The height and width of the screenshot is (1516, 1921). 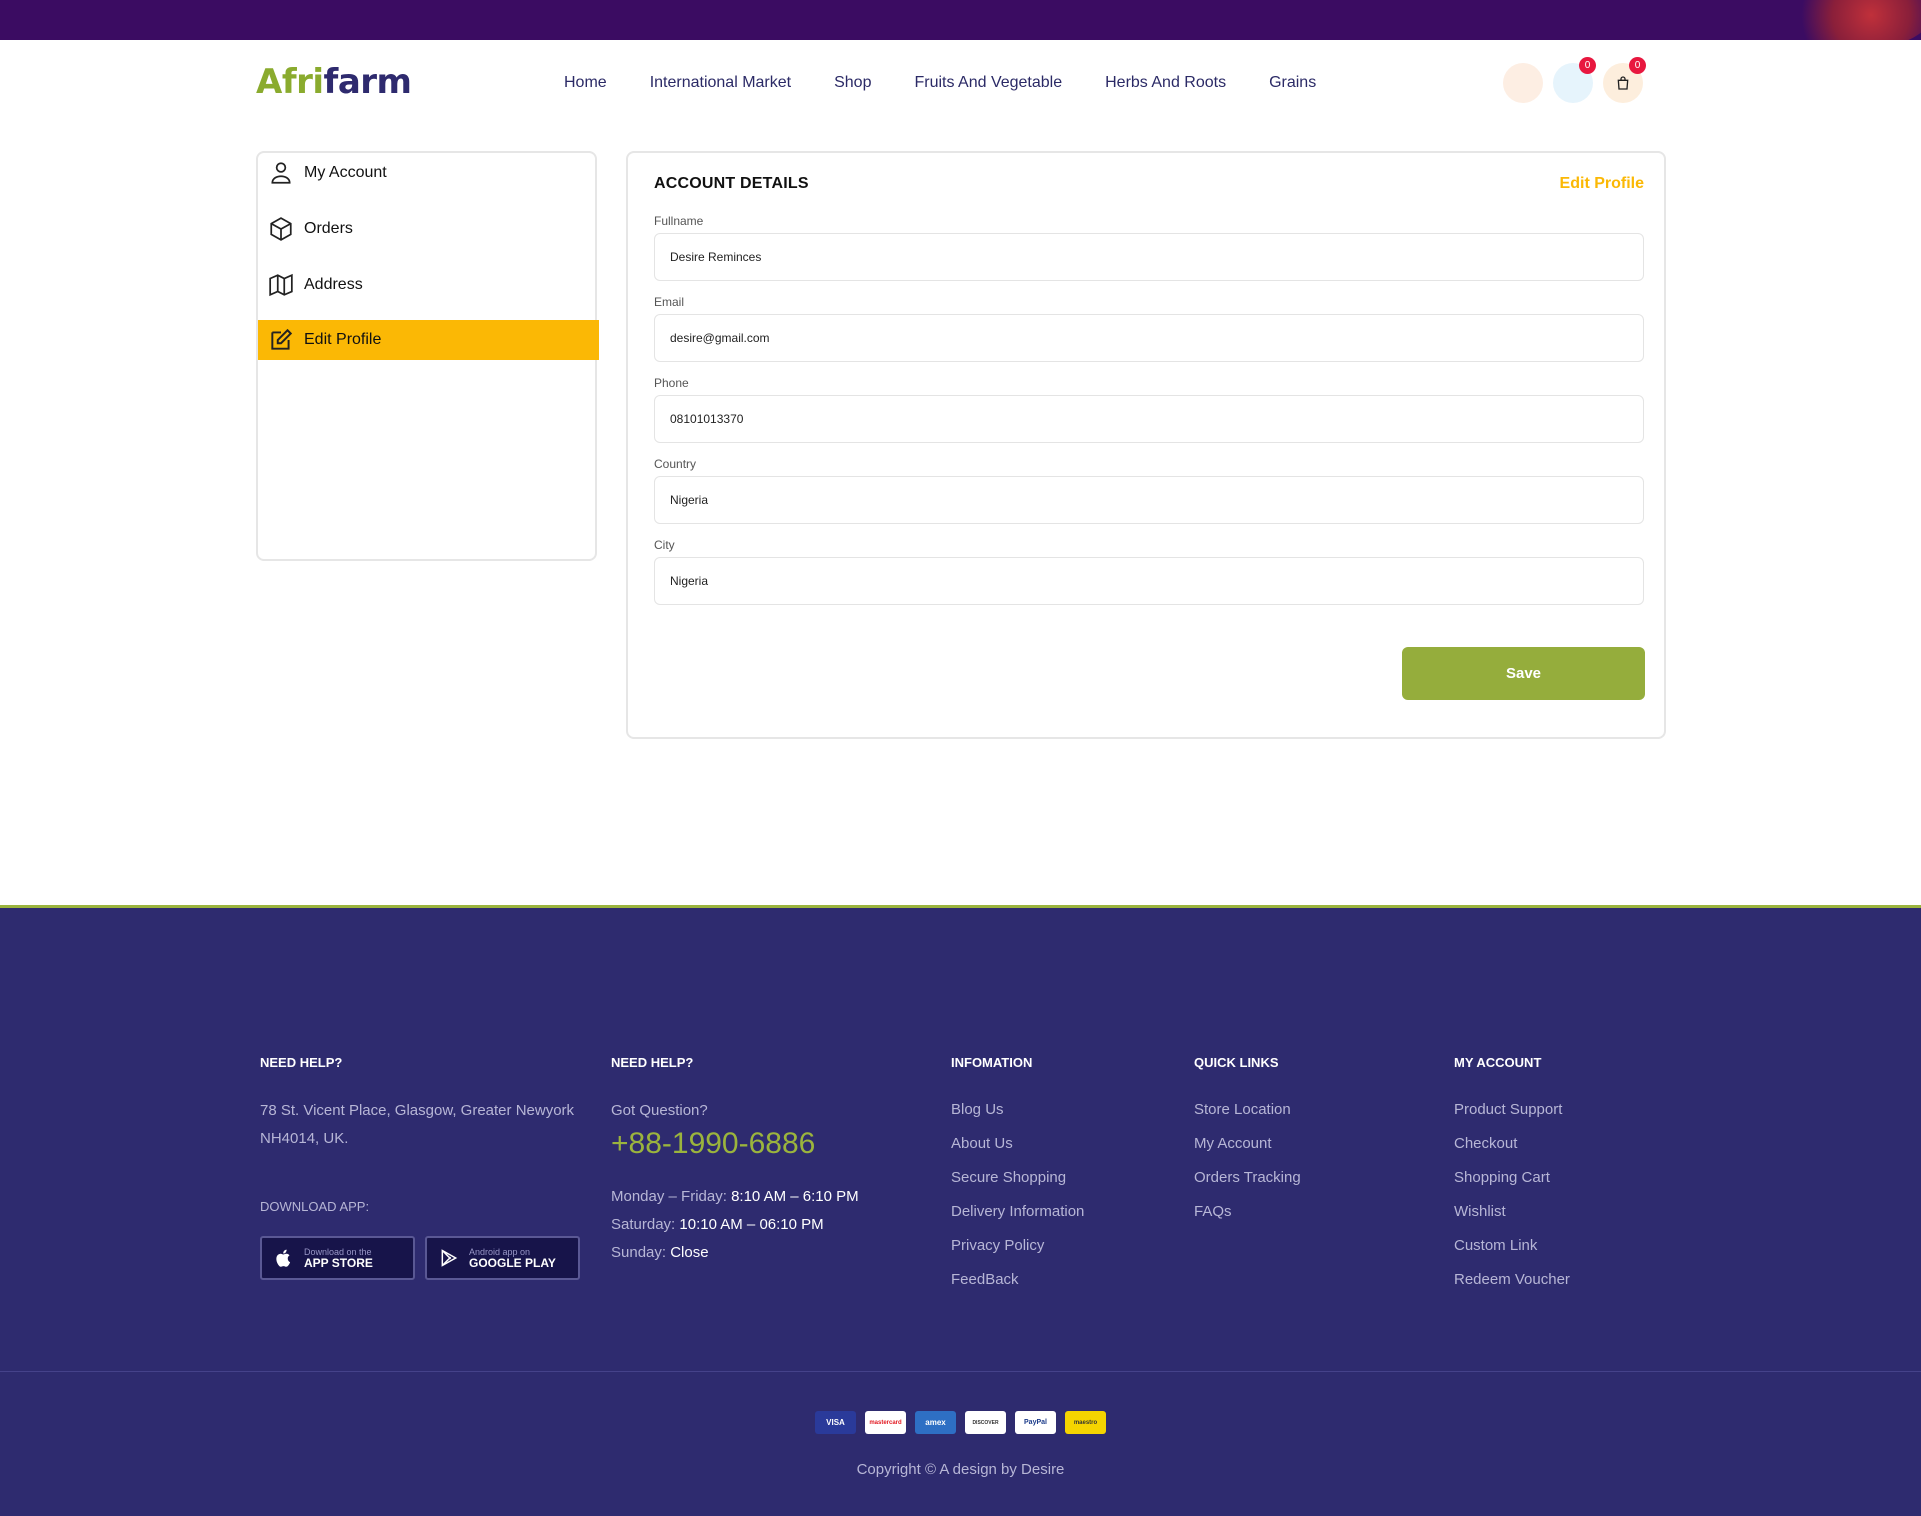 What do you see at coordinates (639, 1252) in the screenshot?
I see `hours-sunday-label: Sunday:` at bounding box center [639, 1252].